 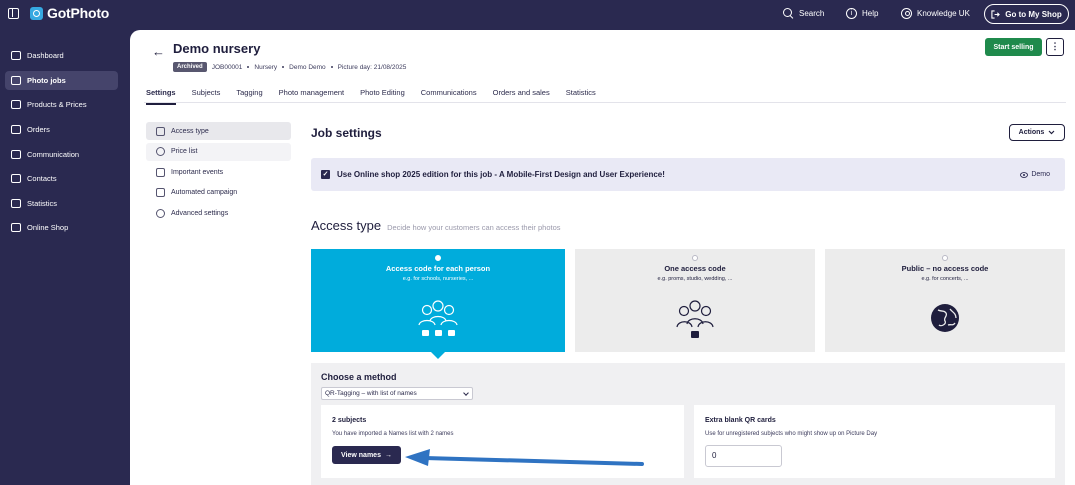 What do you see at coordinates (1024, 174) in the screenshot?
I see `eye-icon` at bounding box center [1024, 174].